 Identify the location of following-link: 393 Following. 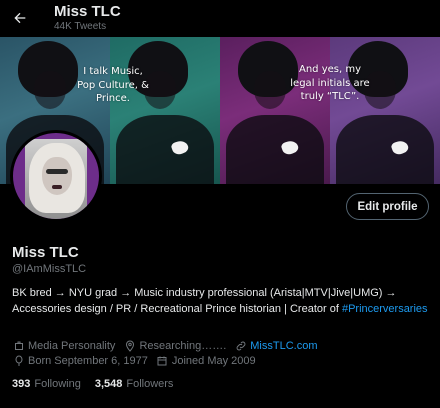
(46, 384).